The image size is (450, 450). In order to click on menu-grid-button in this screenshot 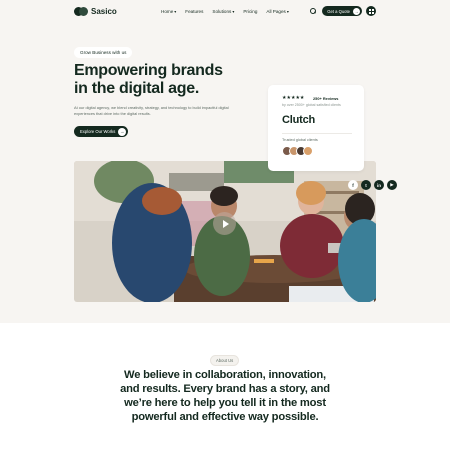, I will do `click(371, 11)`.